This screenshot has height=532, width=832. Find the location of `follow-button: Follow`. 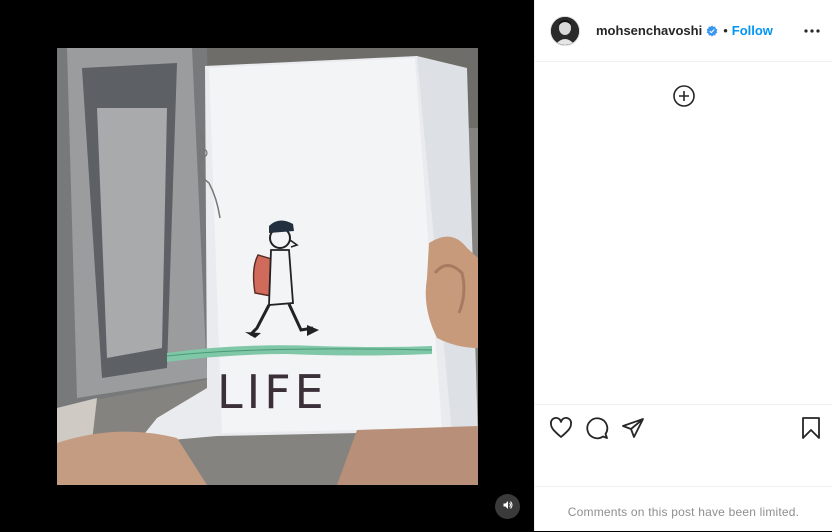

follow-button: Follow is located at coordinates (752, 30).